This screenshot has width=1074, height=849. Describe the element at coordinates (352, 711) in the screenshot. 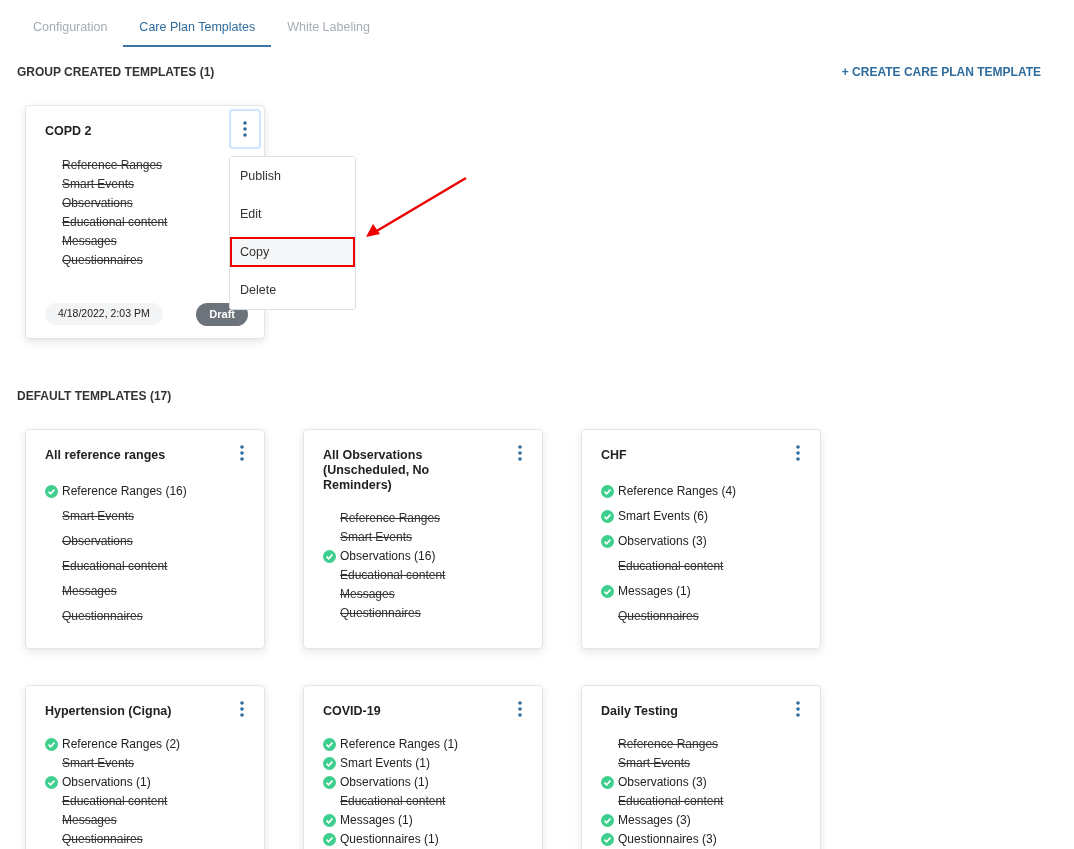

I see `card-title: COVID-19` at that location.